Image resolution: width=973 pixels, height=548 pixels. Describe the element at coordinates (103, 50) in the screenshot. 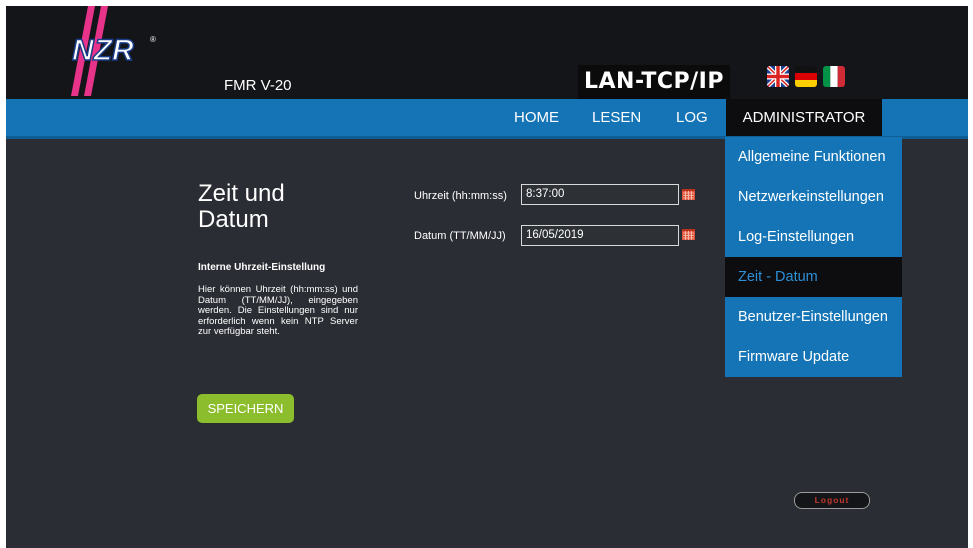

I see `logo-text: NZR` at that location.